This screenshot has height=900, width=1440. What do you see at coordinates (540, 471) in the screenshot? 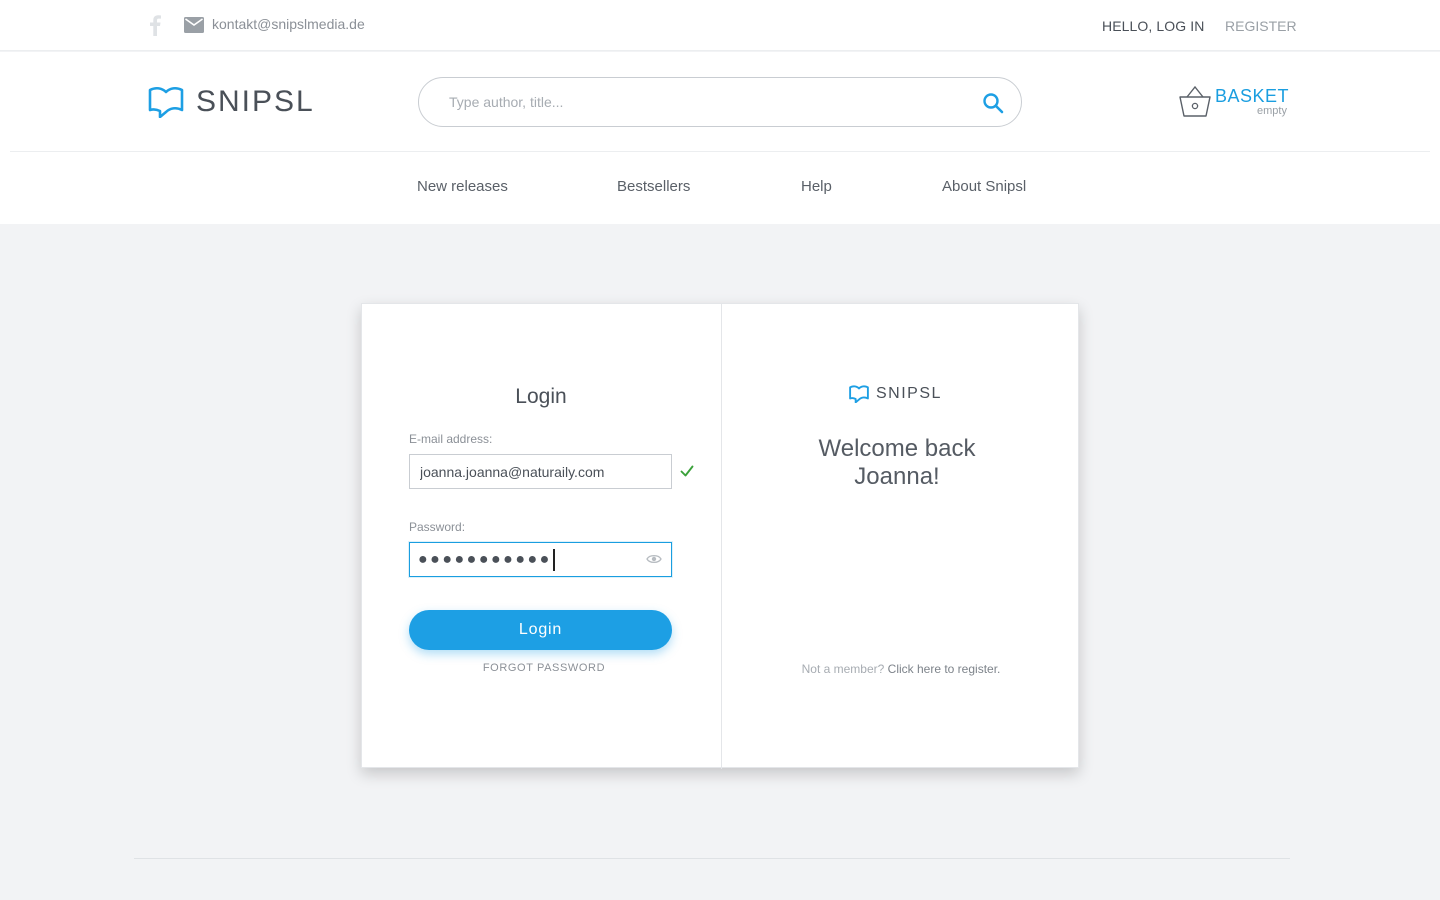
I see `email-field` at bounding box center [540, 471].